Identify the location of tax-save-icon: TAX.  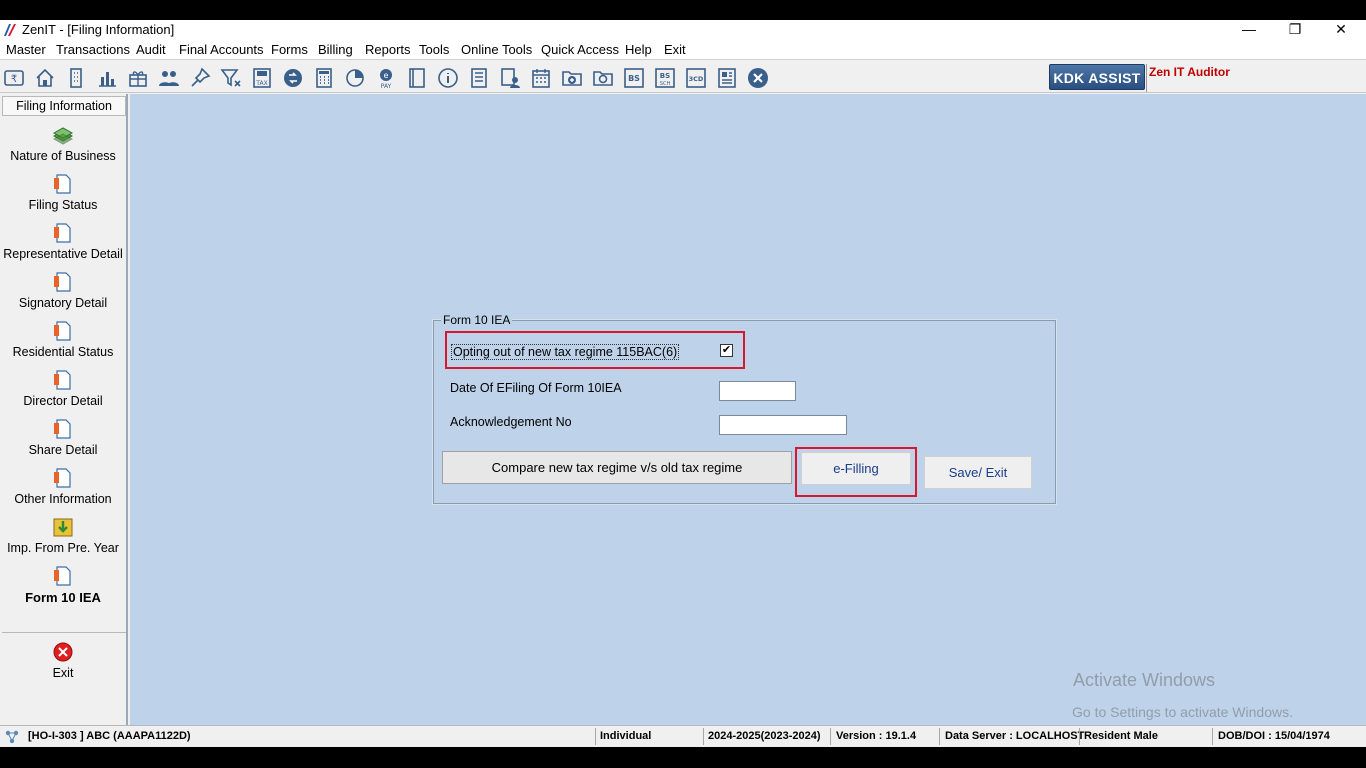
(262, 78).